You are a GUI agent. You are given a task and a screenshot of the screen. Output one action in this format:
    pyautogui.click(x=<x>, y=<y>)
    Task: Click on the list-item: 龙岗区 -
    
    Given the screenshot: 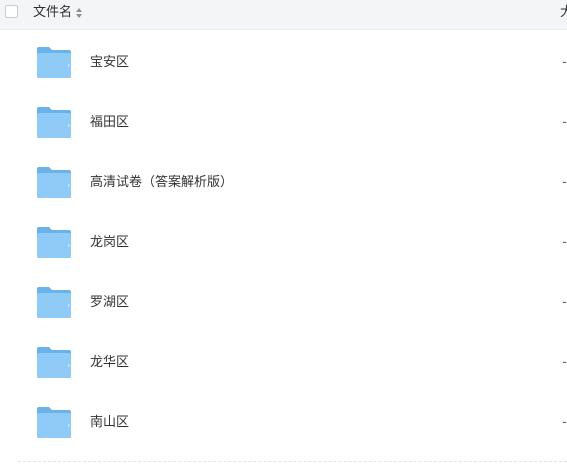 What is the action you would take?
    pyautogui.click(x=283, y=243)
    